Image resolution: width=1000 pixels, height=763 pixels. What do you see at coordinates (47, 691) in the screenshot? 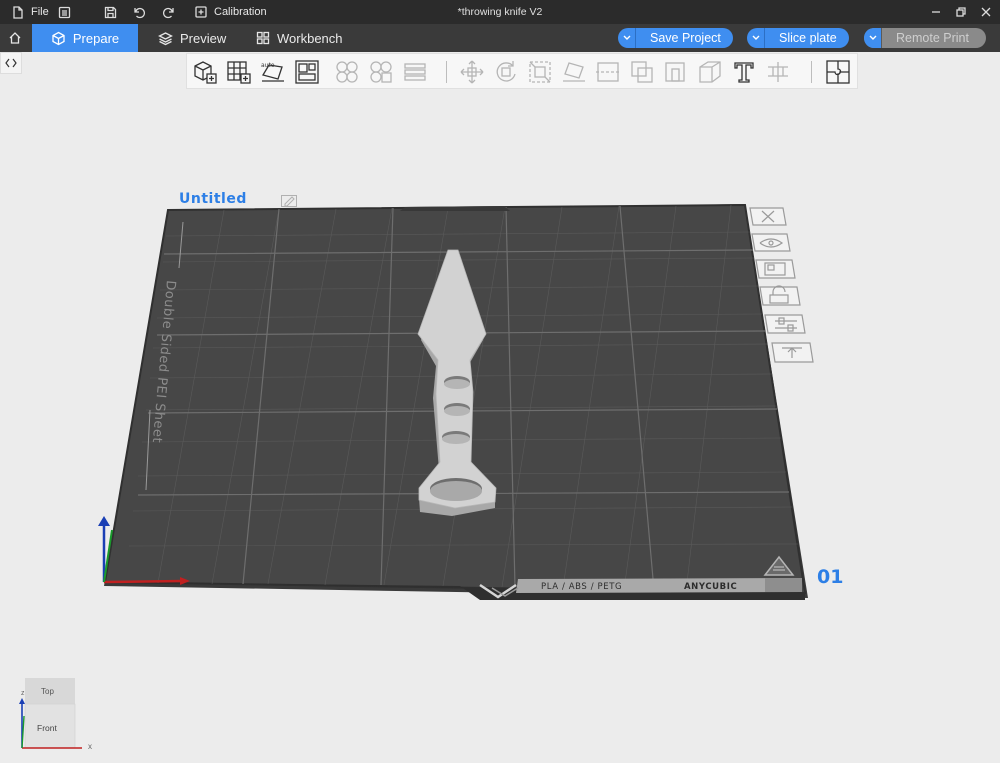
I see `nav-cube-top-label: Top` at bounding box center [47, 691].